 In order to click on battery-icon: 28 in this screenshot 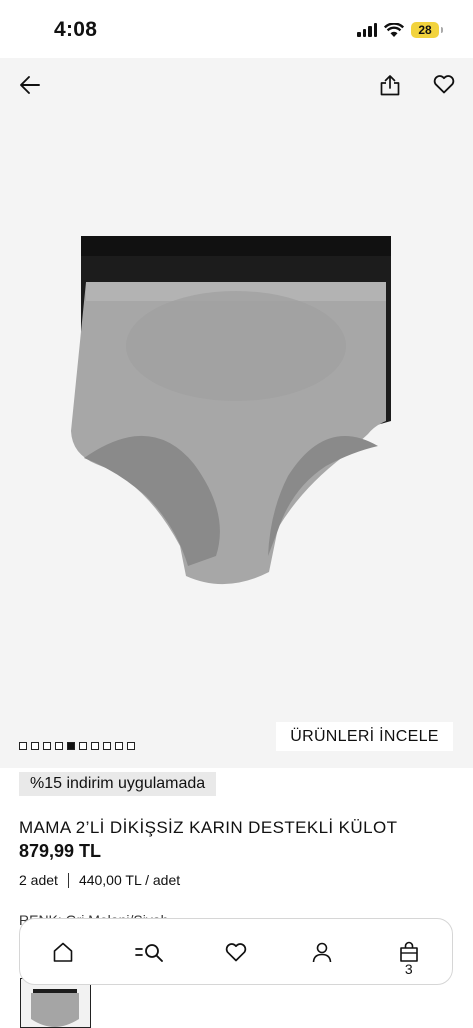, I will do `click(427, 30)`.